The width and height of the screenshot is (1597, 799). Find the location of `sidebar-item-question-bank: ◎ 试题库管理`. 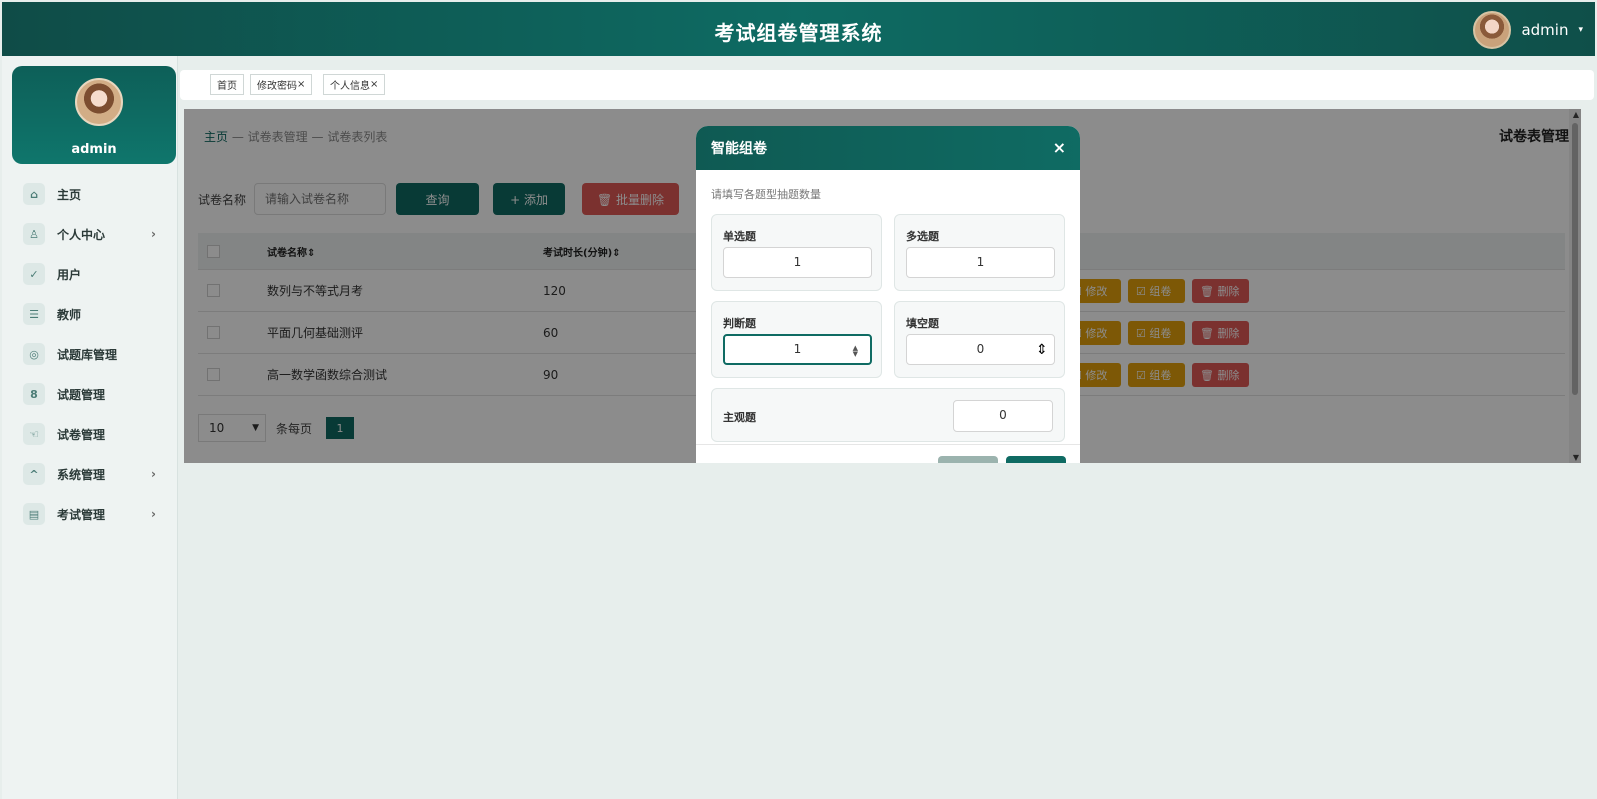

sidebar-item-question-bank: ◎ 试题库管理 is located at coordinates (90, 354).